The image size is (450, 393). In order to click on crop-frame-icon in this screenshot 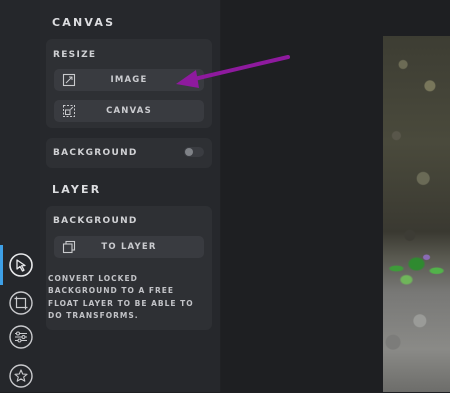, I will do `click(21, 303)`.